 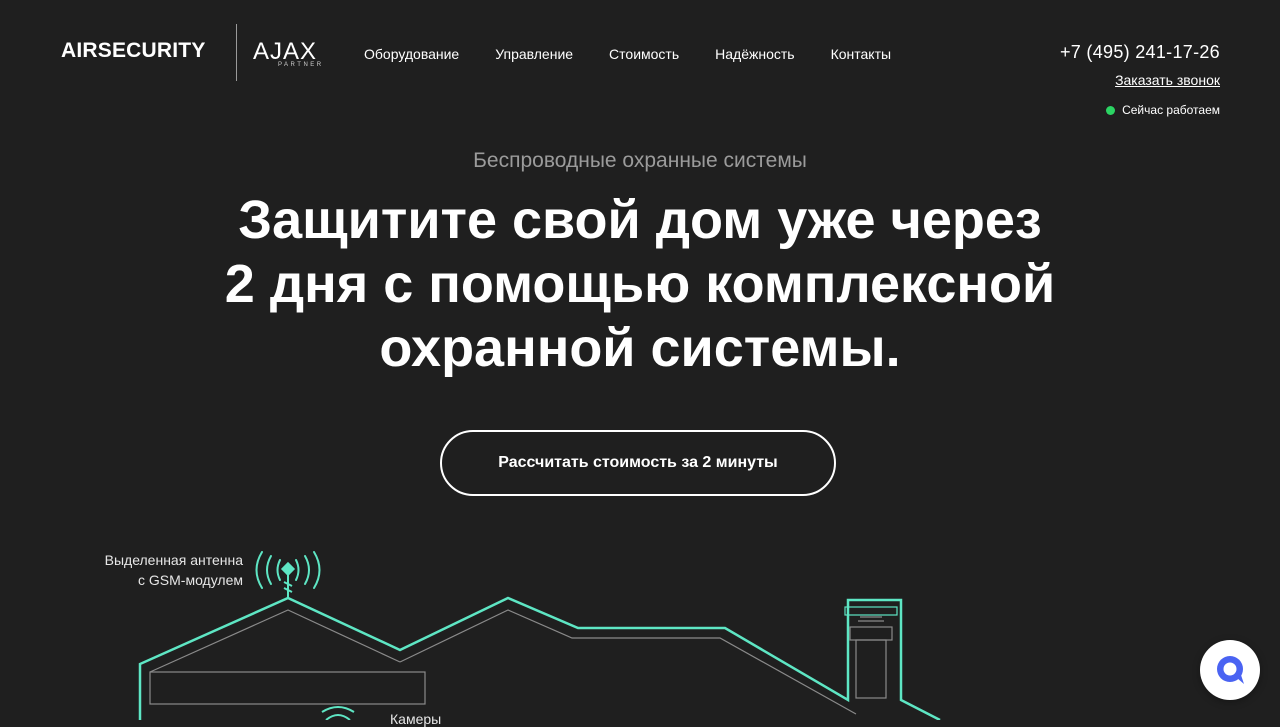 I want to click on ajax-logo-sub: PARTNER, so click(x=301, y=65).